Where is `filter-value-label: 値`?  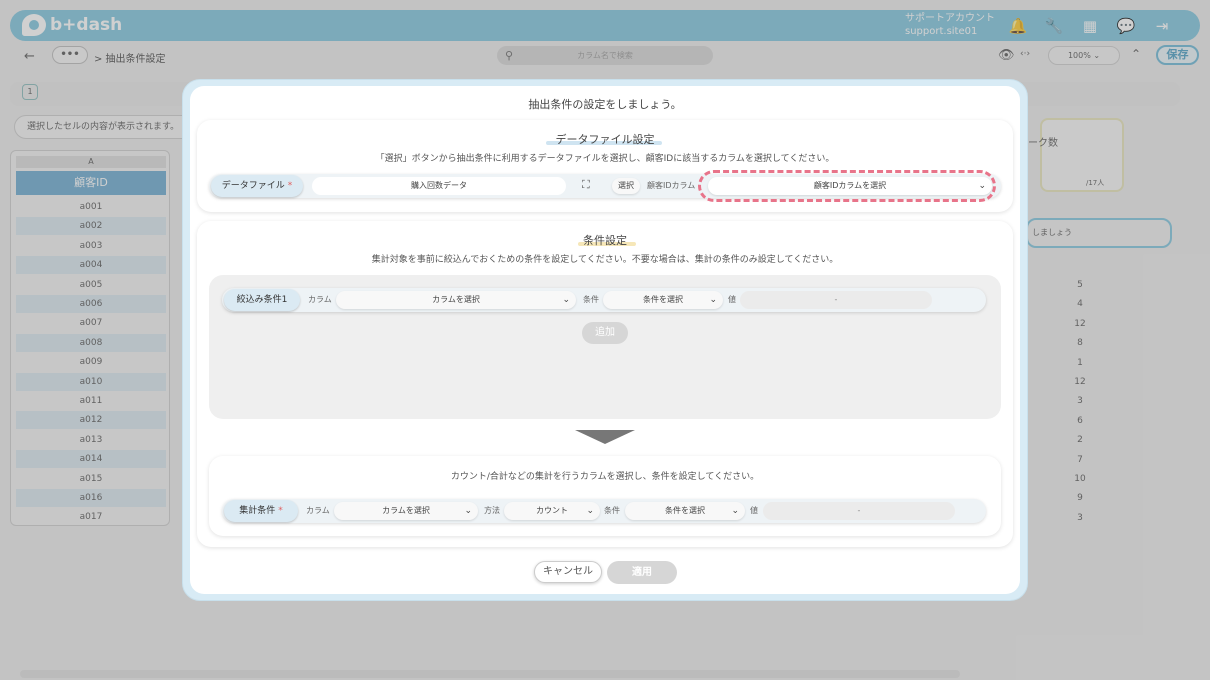
filter-value-label: 値 is located at coordinates (732, 299).